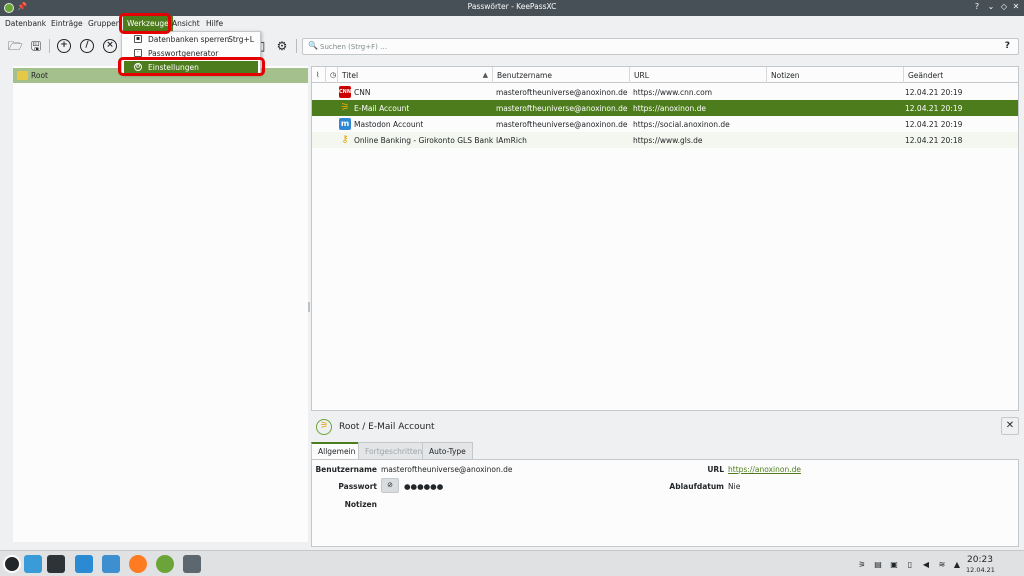 Image resolution: width=1024 pixels, height=576 pixels. I want to click on desktop-pager-icon, so click(33, 564).